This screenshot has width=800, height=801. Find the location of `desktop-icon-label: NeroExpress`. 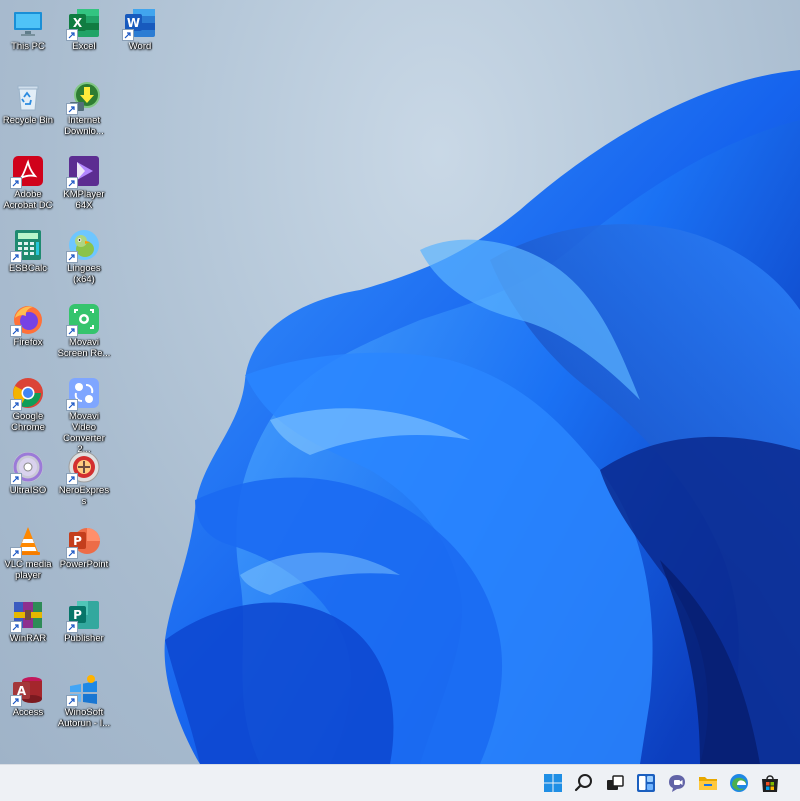

desktop-icon-label: NeroExpress is located at coordinates (84, 496).